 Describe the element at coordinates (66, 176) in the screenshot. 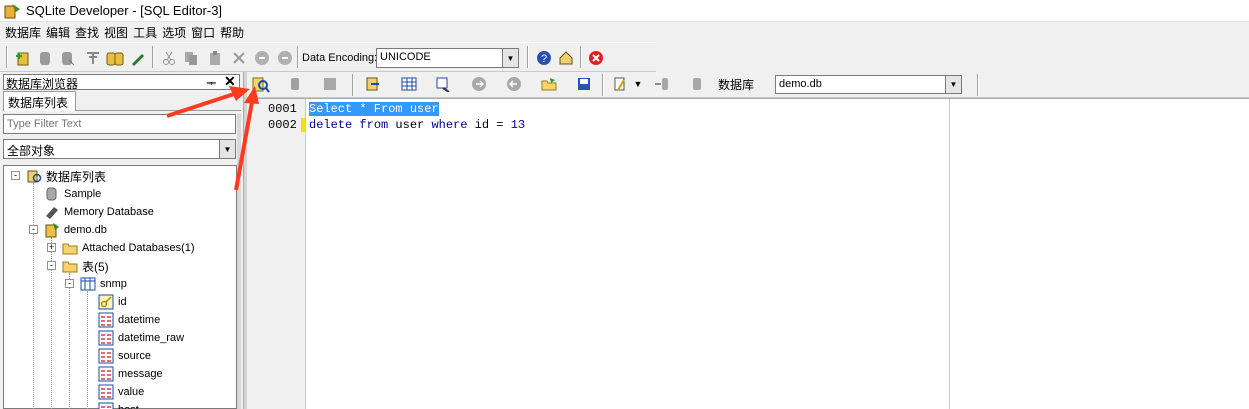

I see `tree-root: 数据库列表` at that location.